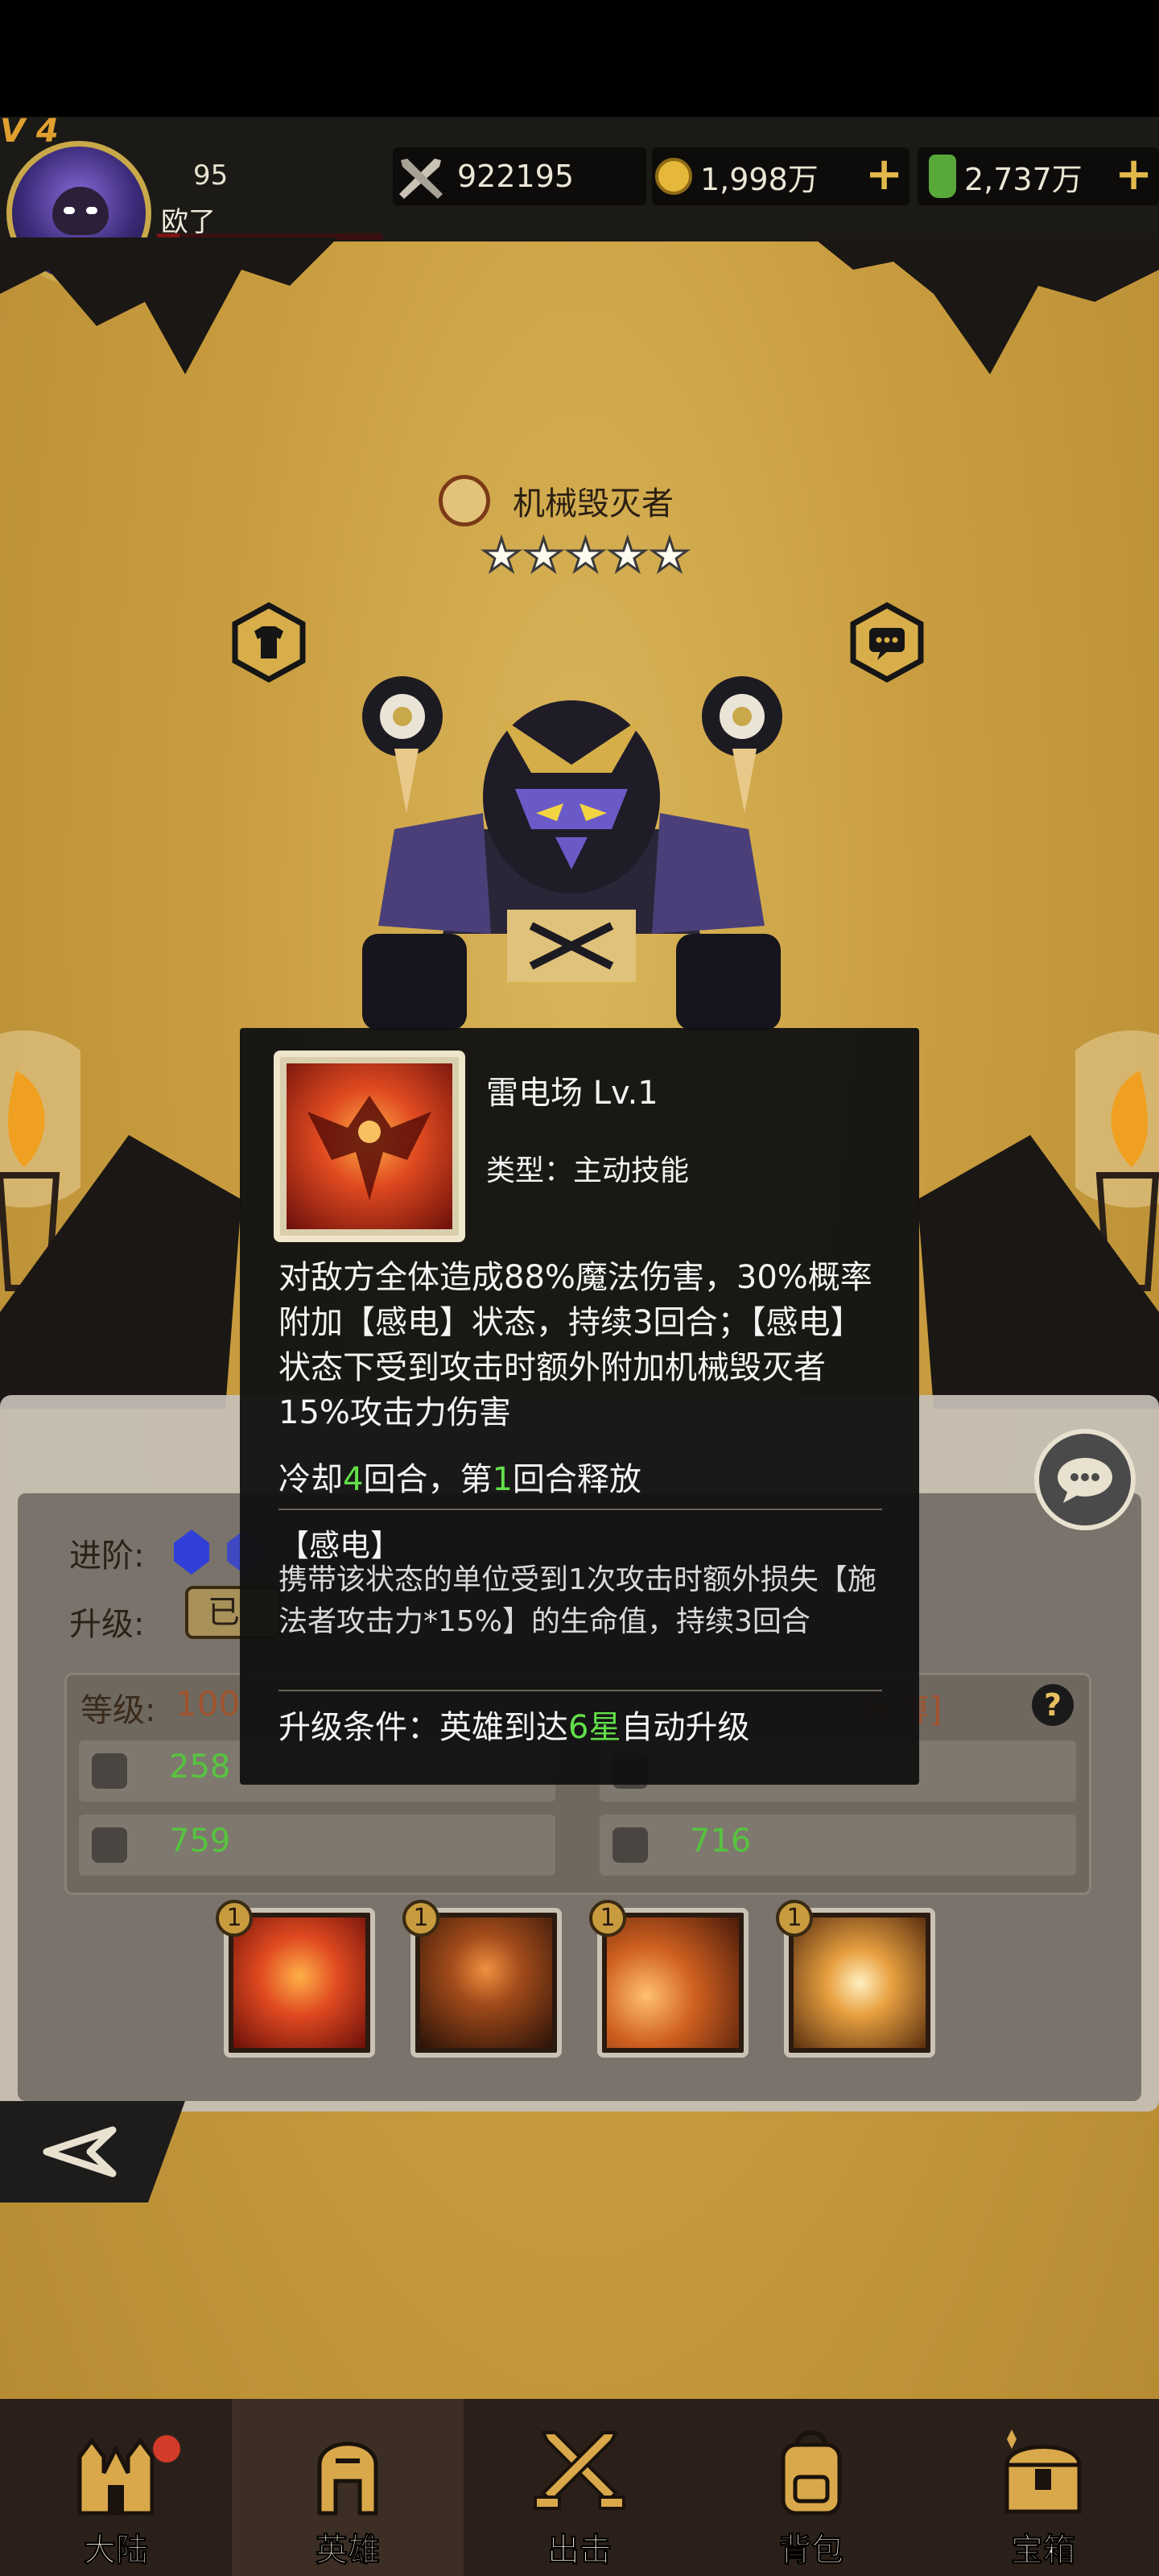 The image size is (1159, 2576). Describe the element at coordinates (310, 1479) in the screenshot. I see `cooldown-prefix: 冷却` at that location.